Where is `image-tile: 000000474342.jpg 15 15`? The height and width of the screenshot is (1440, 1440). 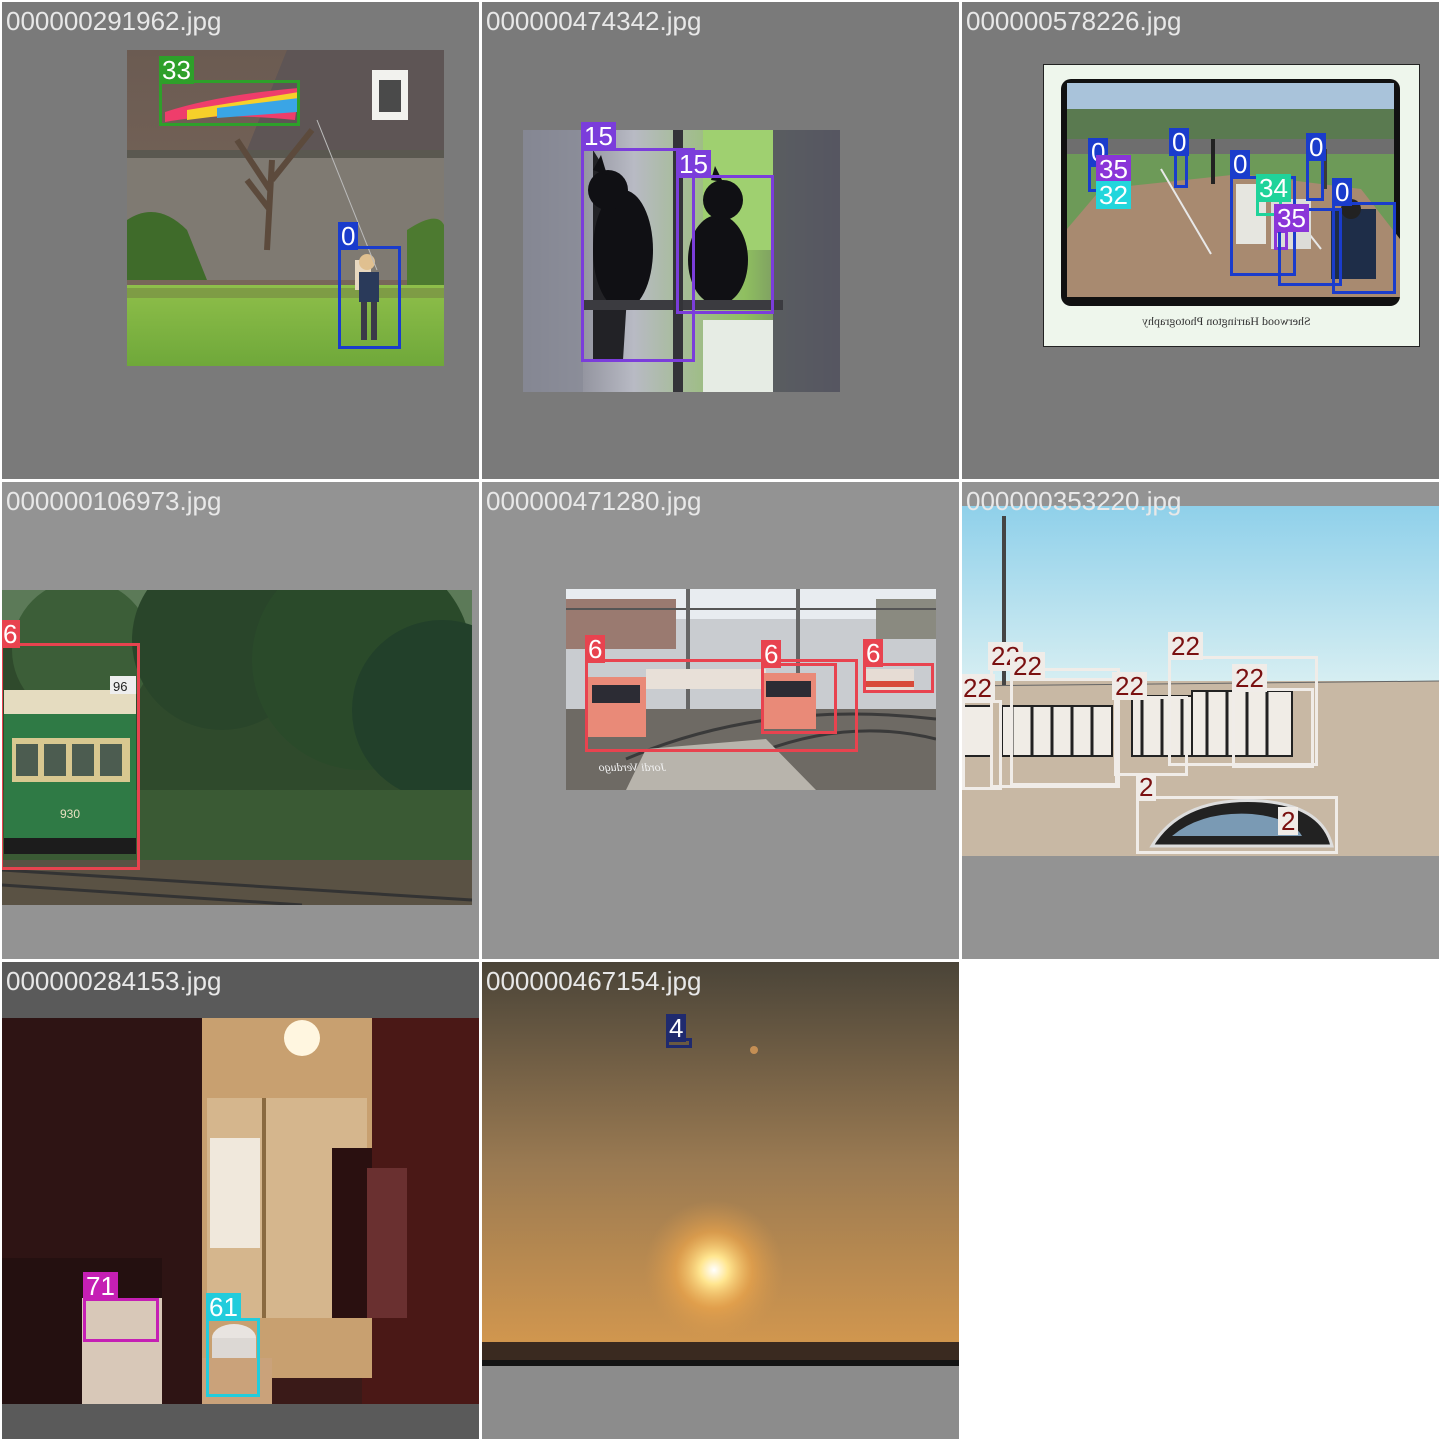 image-tile: 000000474342.jpg 15 15 is located at coordinates (720, 240).